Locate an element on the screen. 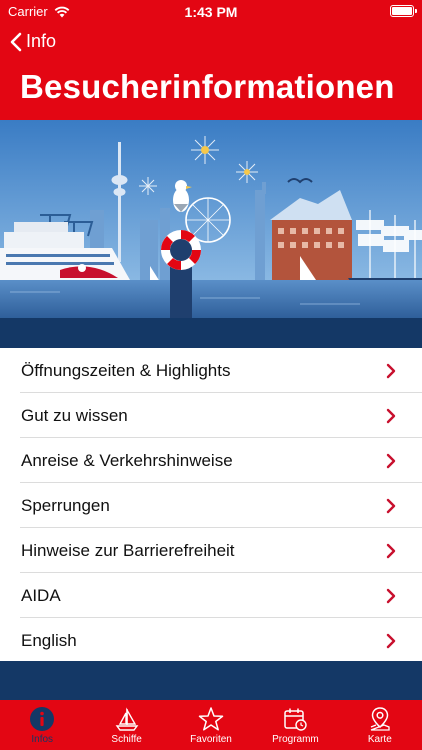  menu-item-label: English is located at coordinates (49, 640).